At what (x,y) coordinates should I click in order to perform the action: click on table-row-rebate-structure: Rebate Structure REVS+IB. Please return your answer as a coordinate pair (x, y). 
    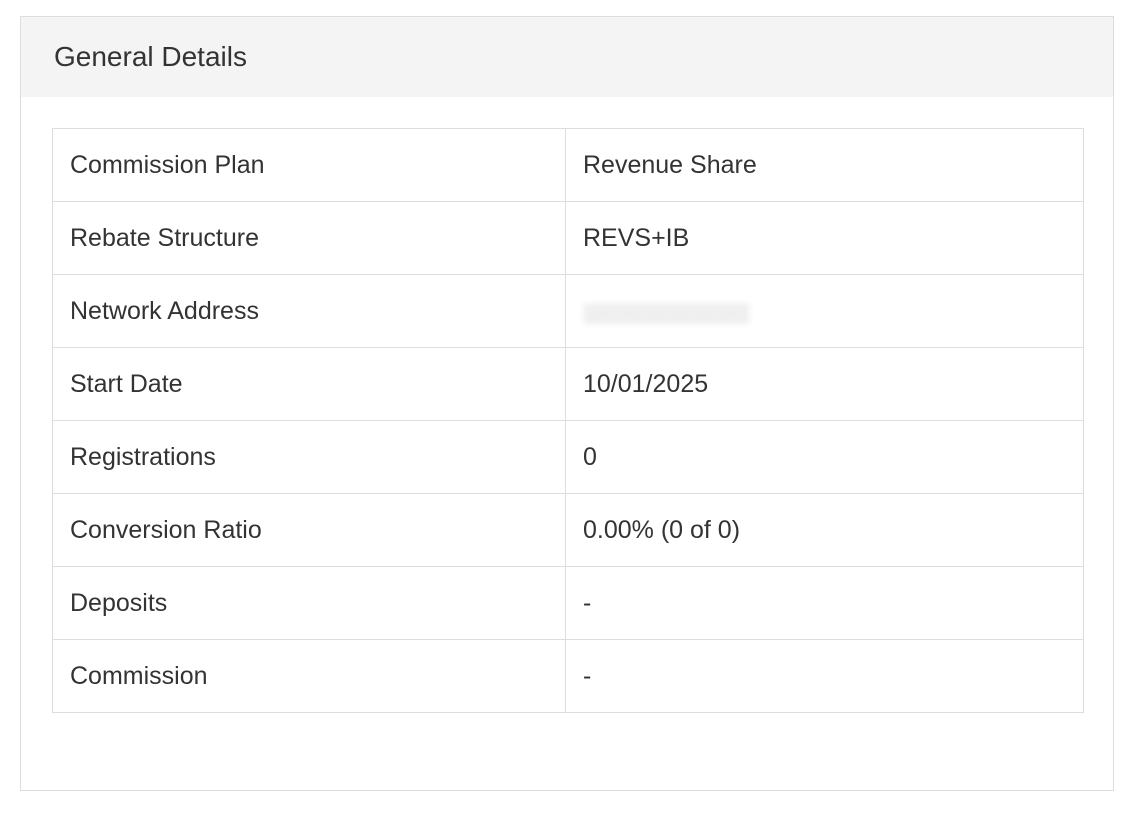
    Looking at the image, I should click on (568, 238).